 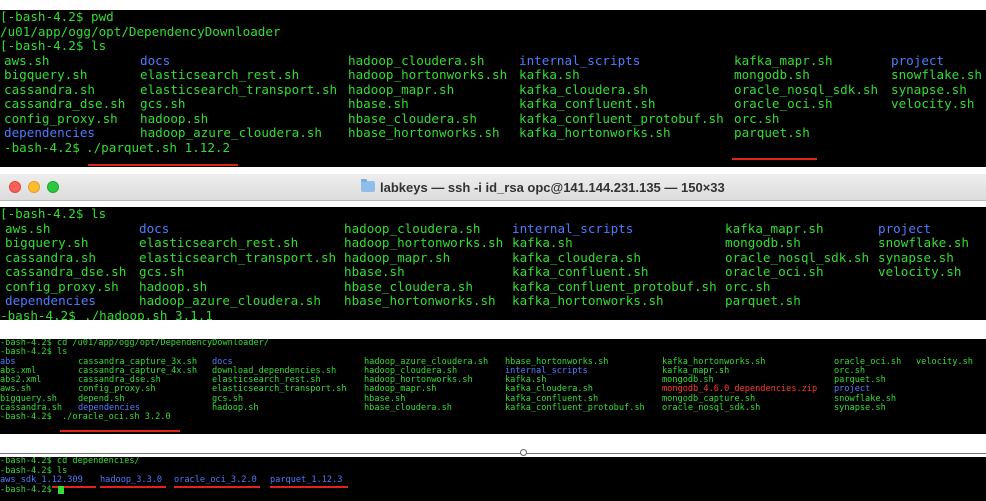 What do you see at coordinates (763, 300) in the screenshot?
I see `ls-entry: parquet.sh` at bounding box center [763, 300].